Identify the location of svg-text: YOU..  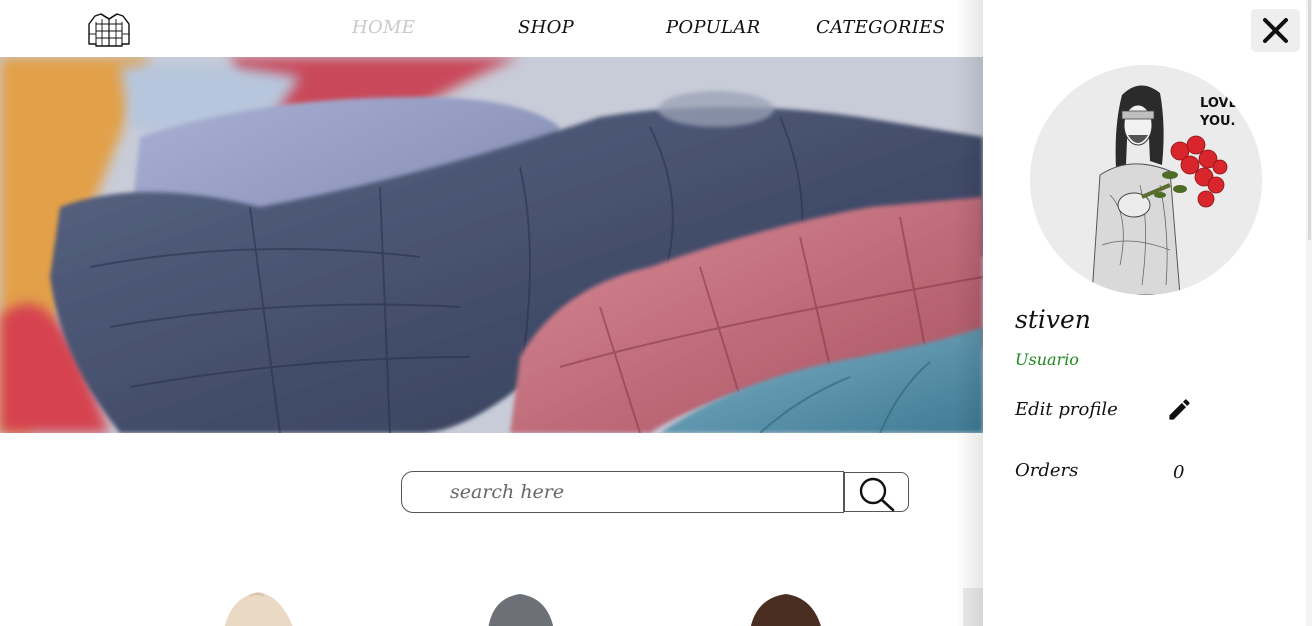
(1217, 121).